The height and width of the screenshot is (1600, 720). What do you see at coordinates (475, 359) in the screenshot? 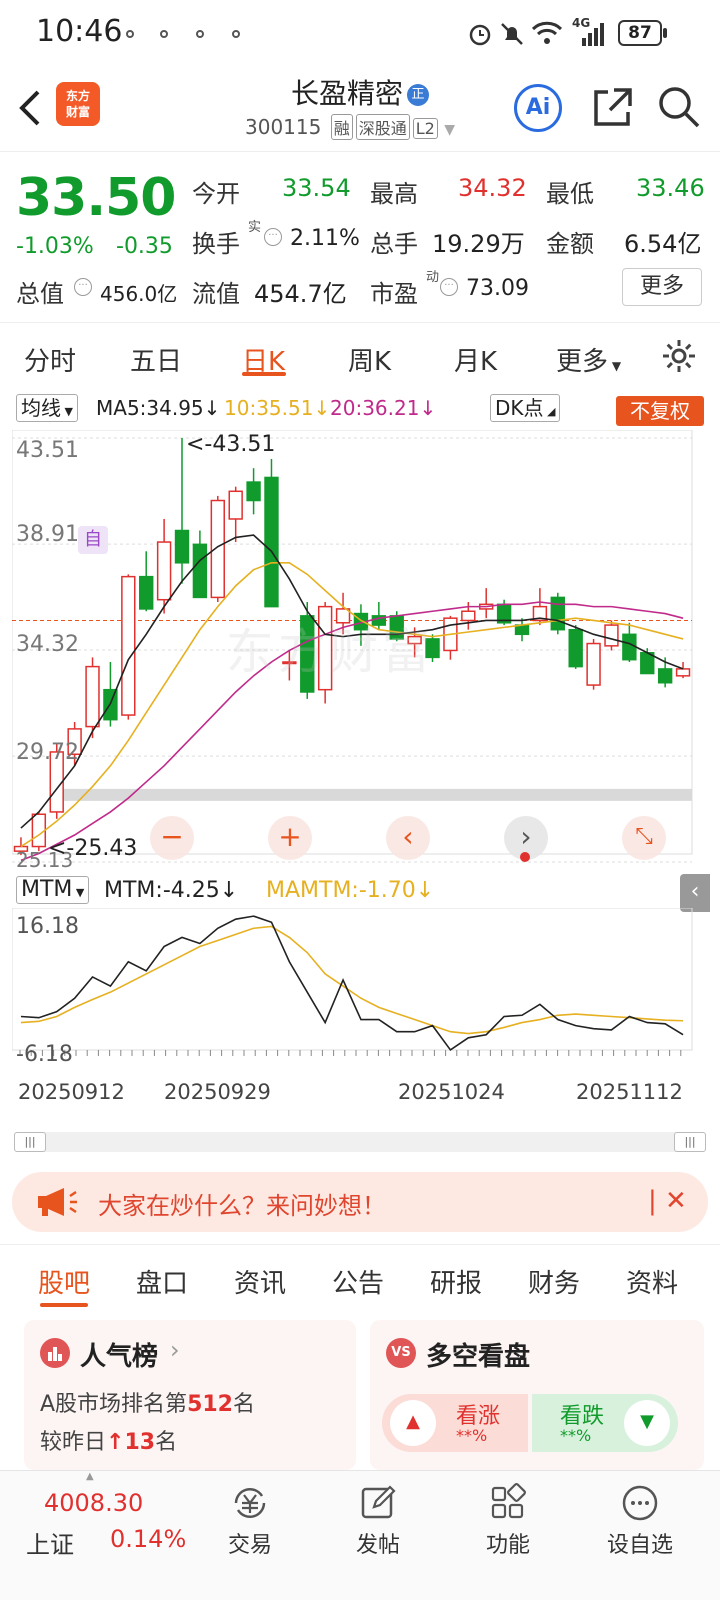
I see `tab-monthly-k: 月K` at bounding box center [475, 359].